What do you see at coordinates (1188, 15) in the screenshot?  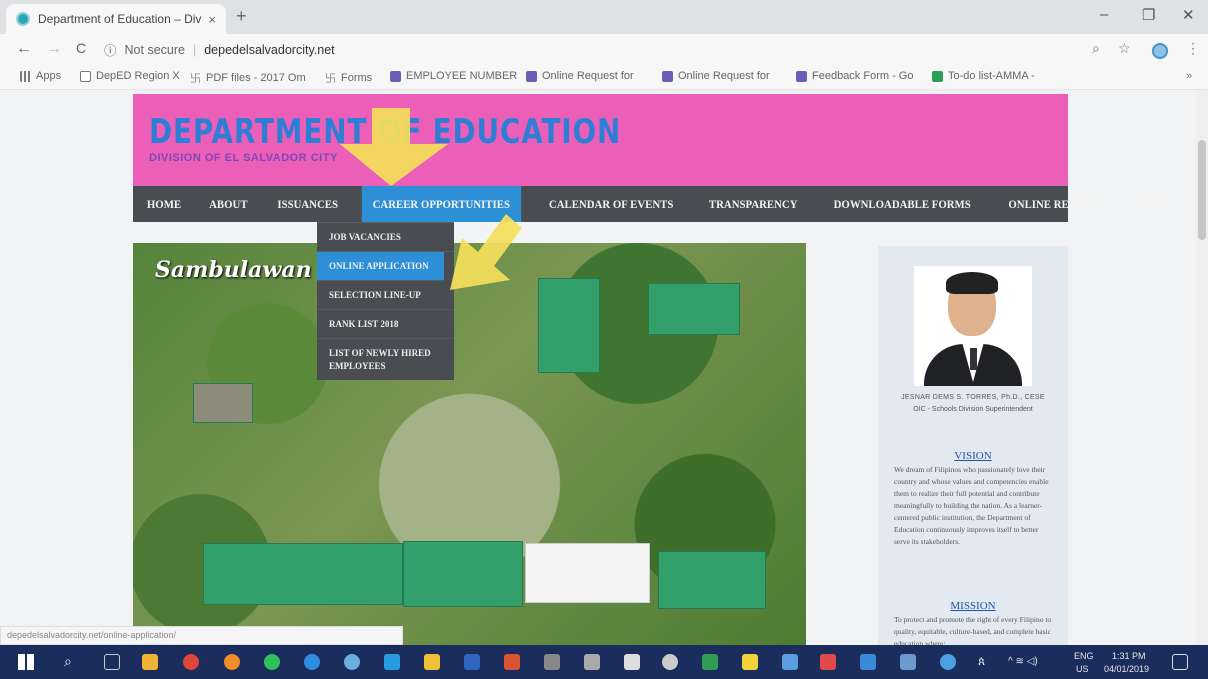 I see `close-window-button: ✕` at bounding box center [1188, 15].